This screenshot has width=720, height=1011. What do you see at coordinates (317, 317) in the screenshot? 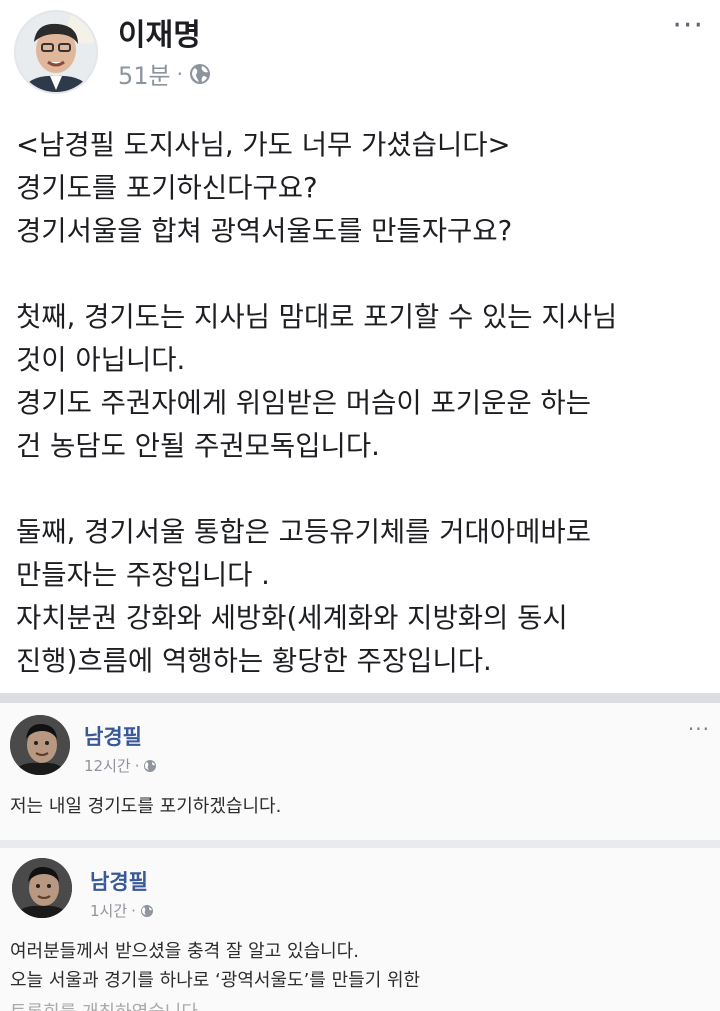
I see `post-line: 첫째, 경기도는 지사님 맘대로 포기할 수 있는 지사님` at bounding box center [317, 317].